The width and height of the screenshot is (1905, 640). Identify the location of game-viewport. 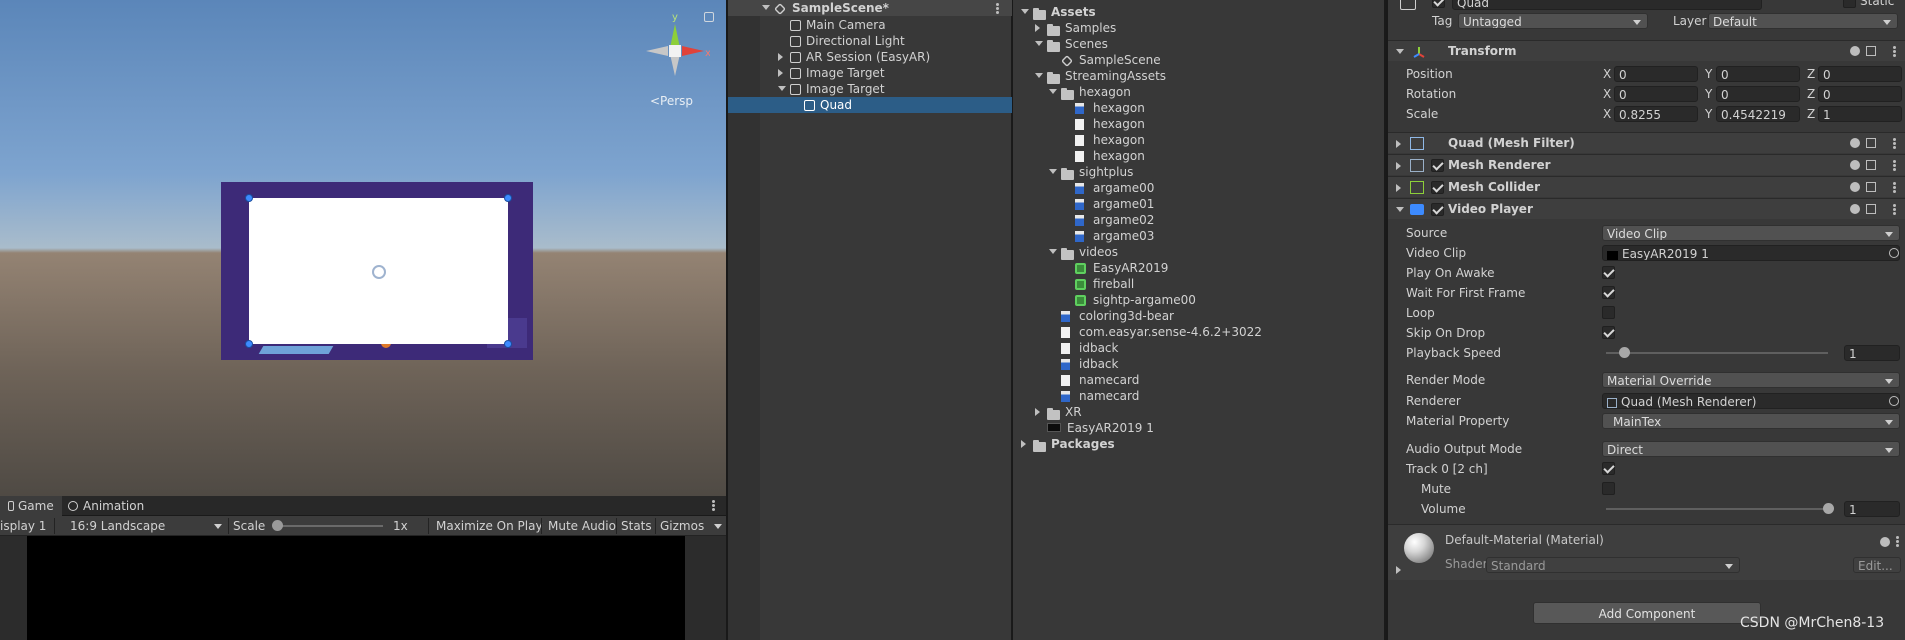
(363, 588).